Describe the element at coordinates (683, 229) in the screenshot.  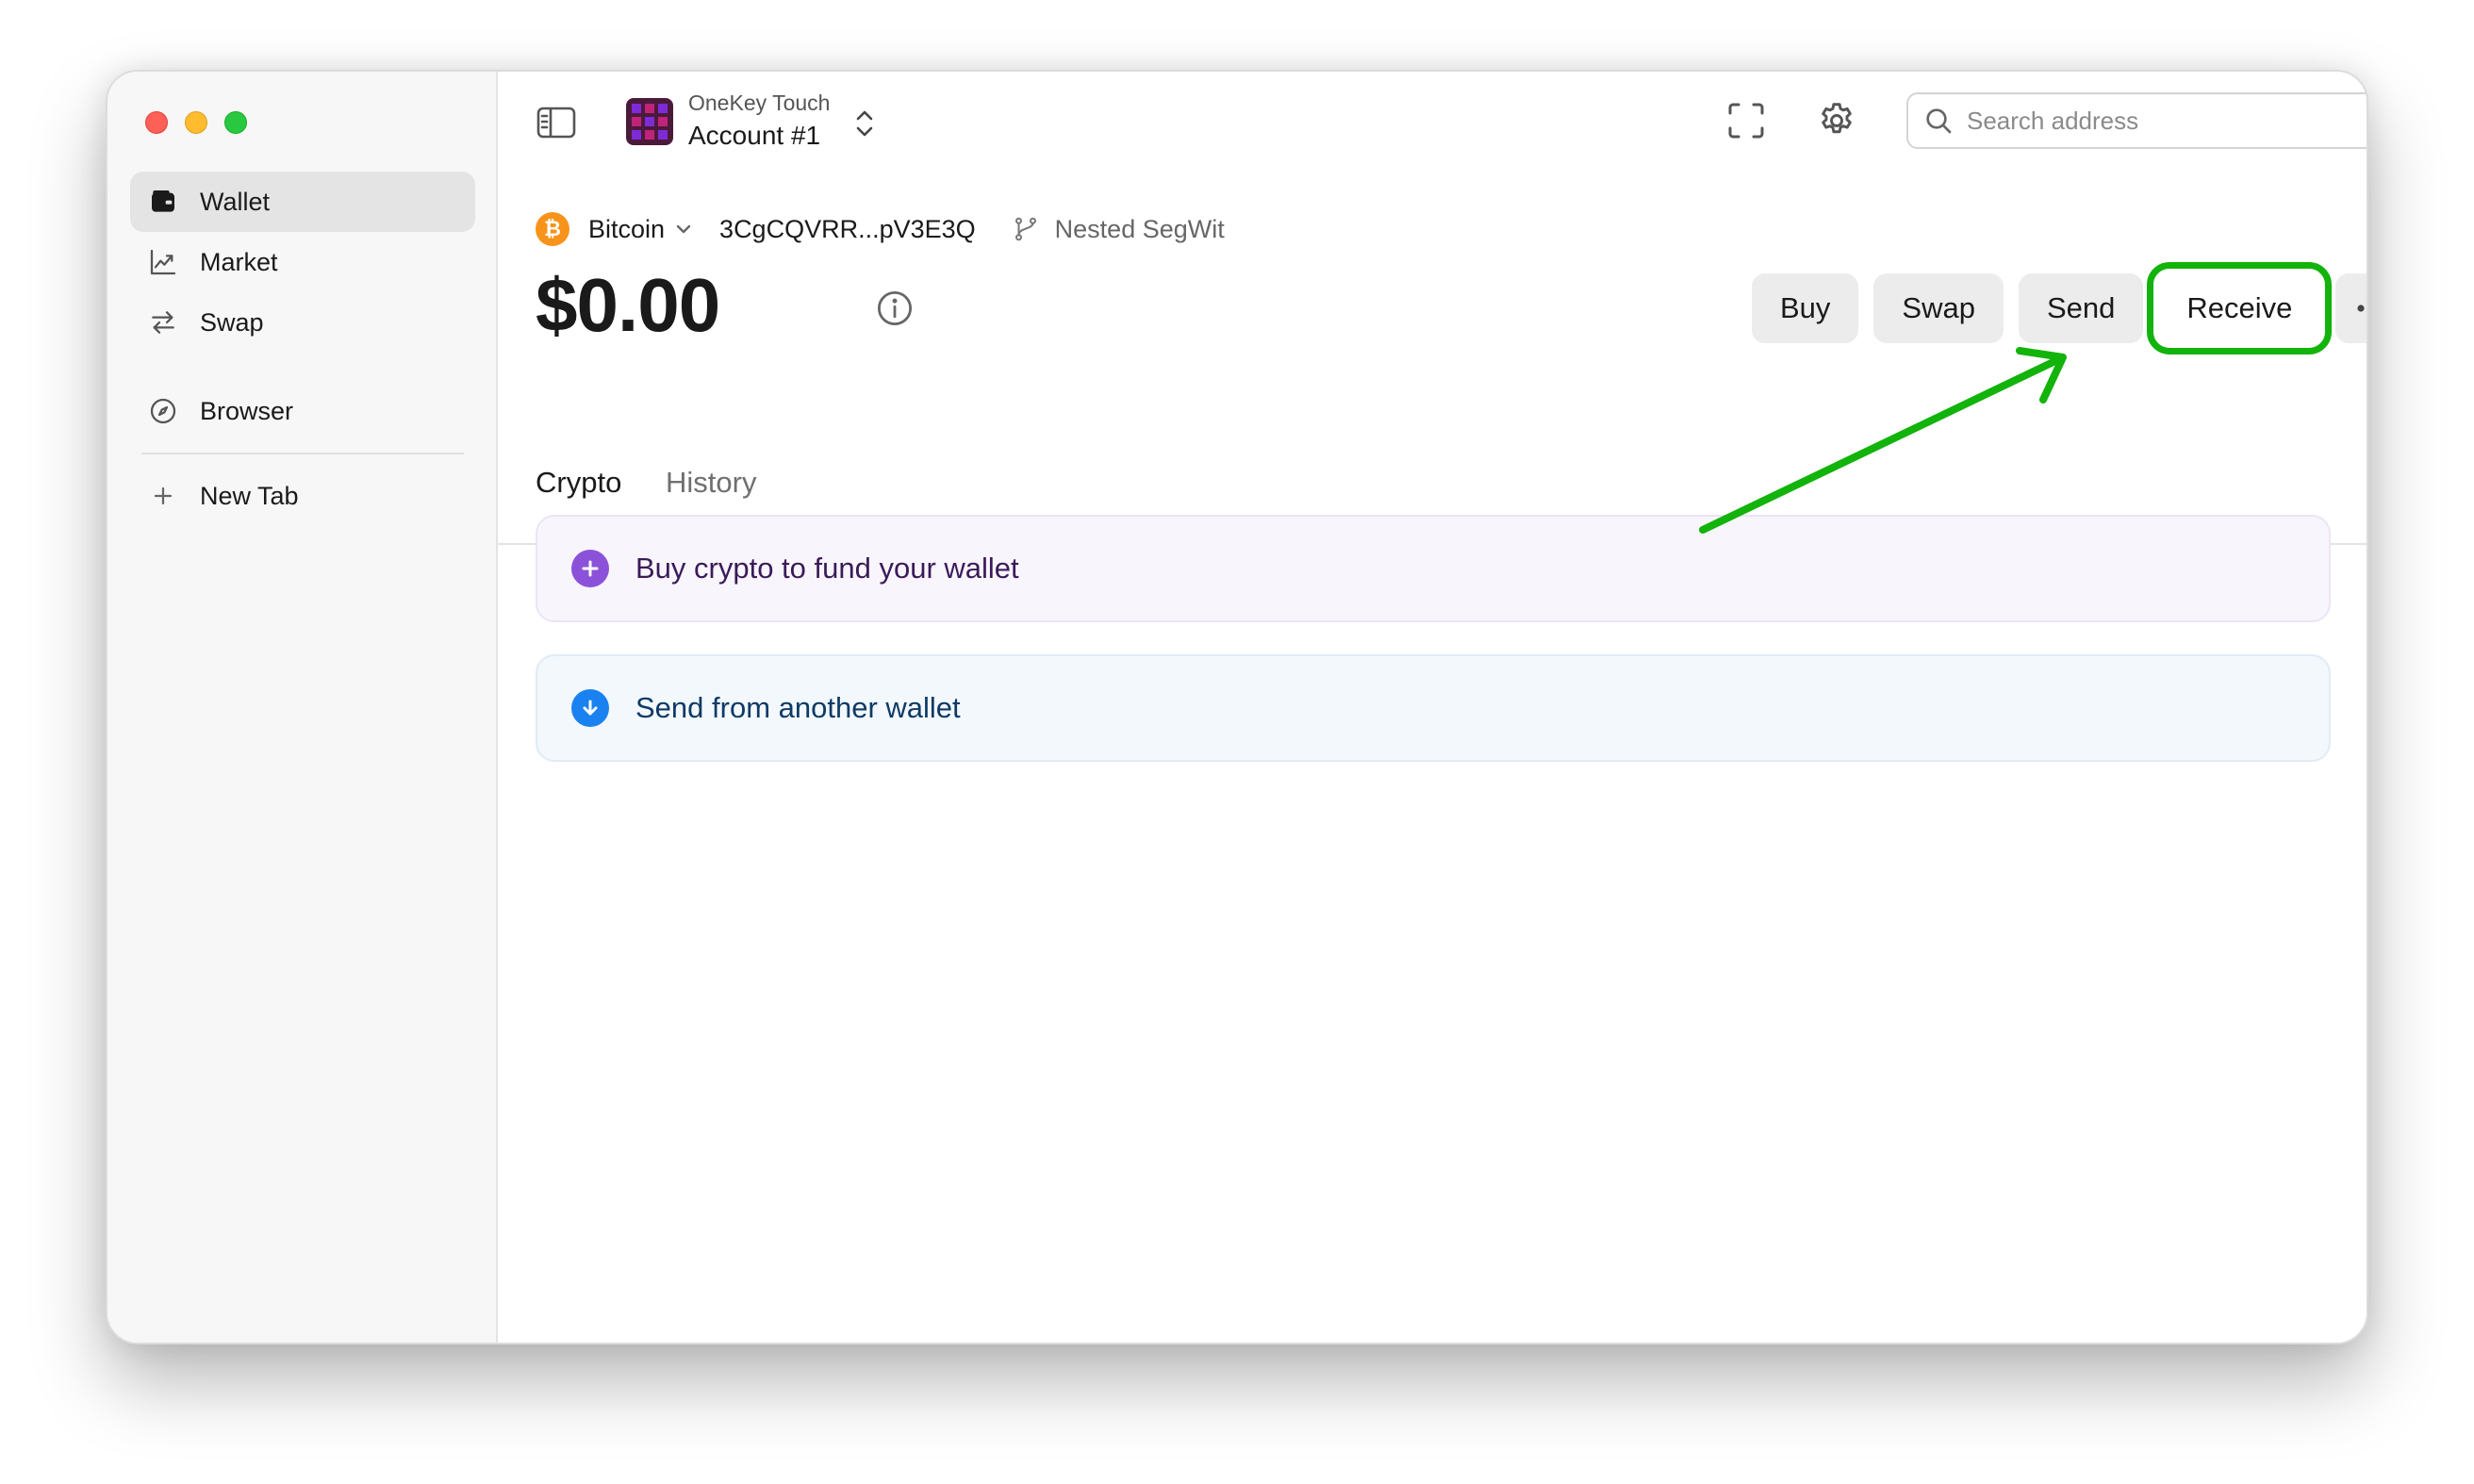
I see `chevron-down-icon` at that location.